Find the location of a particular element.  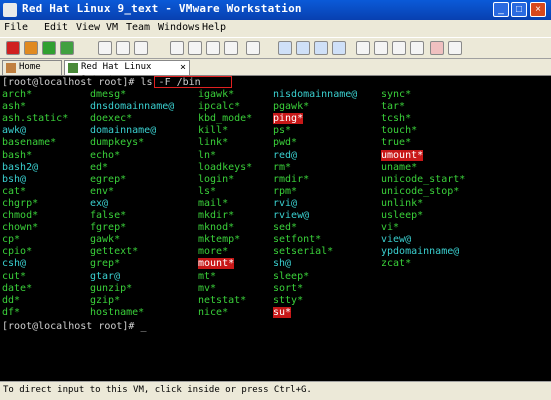

ls-entry: link* is located at coordinates (213, 143).